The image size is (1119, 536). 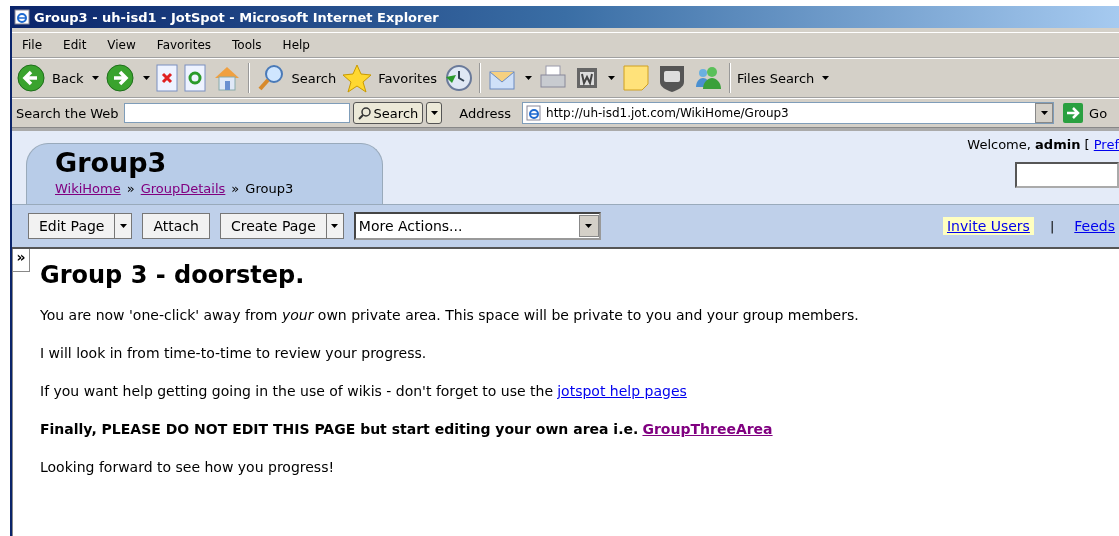 I want to click on text-link: GroupThreeArea, so click(x=707, y=429).